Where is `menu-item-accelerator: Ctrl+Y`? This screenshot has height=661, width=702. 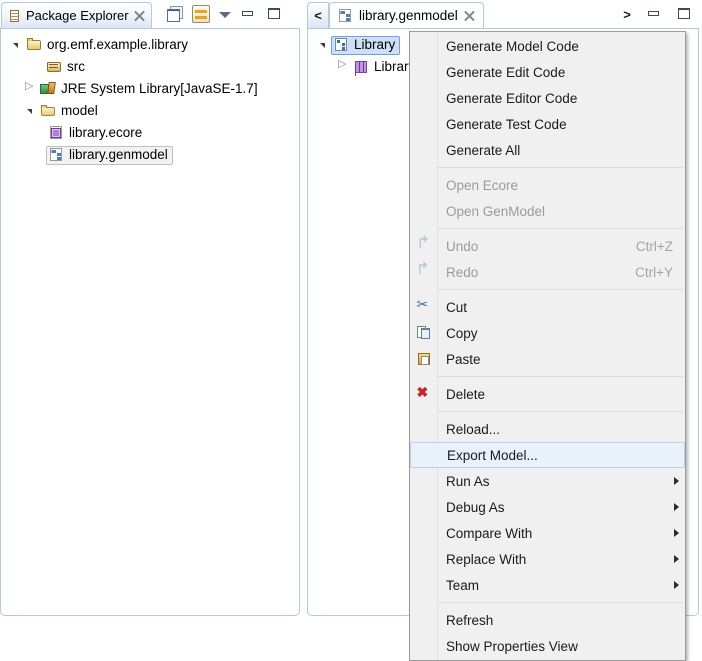 menu-item-accelerator: Ctrl+Y is located at coordinates (654, 272).